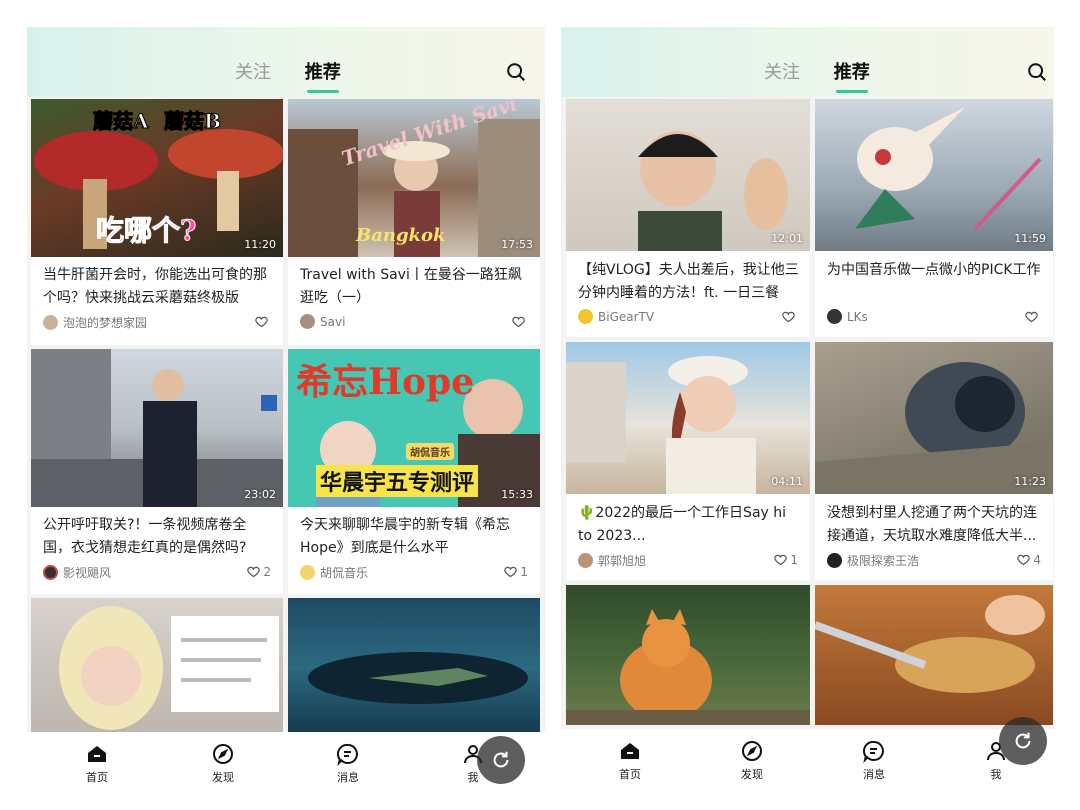  What do you see at coordinates (411, 286) in the screenshot?
I see `video-title: Travel with Savi丨在曼谷一路狂飙逛吃（一）` at bounding box center [411, 286].